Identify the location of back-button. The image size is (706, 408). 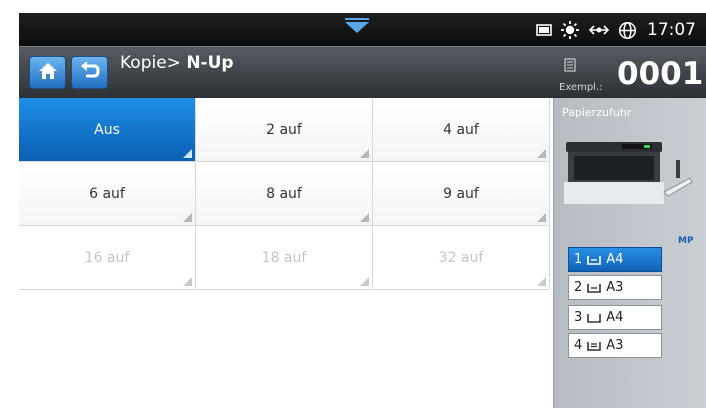
(89, 72).